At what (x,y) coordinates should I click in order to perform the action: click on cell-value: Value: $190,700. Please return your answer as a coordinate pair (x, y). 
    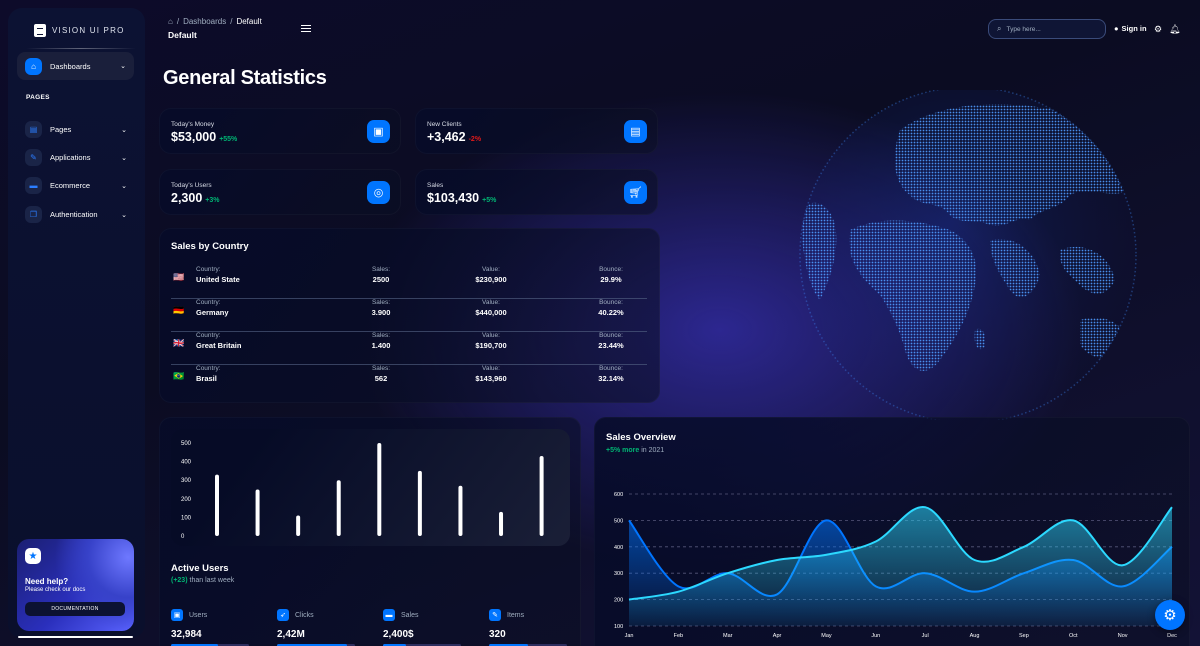
    Looking at the image, I should click on (491, 341).